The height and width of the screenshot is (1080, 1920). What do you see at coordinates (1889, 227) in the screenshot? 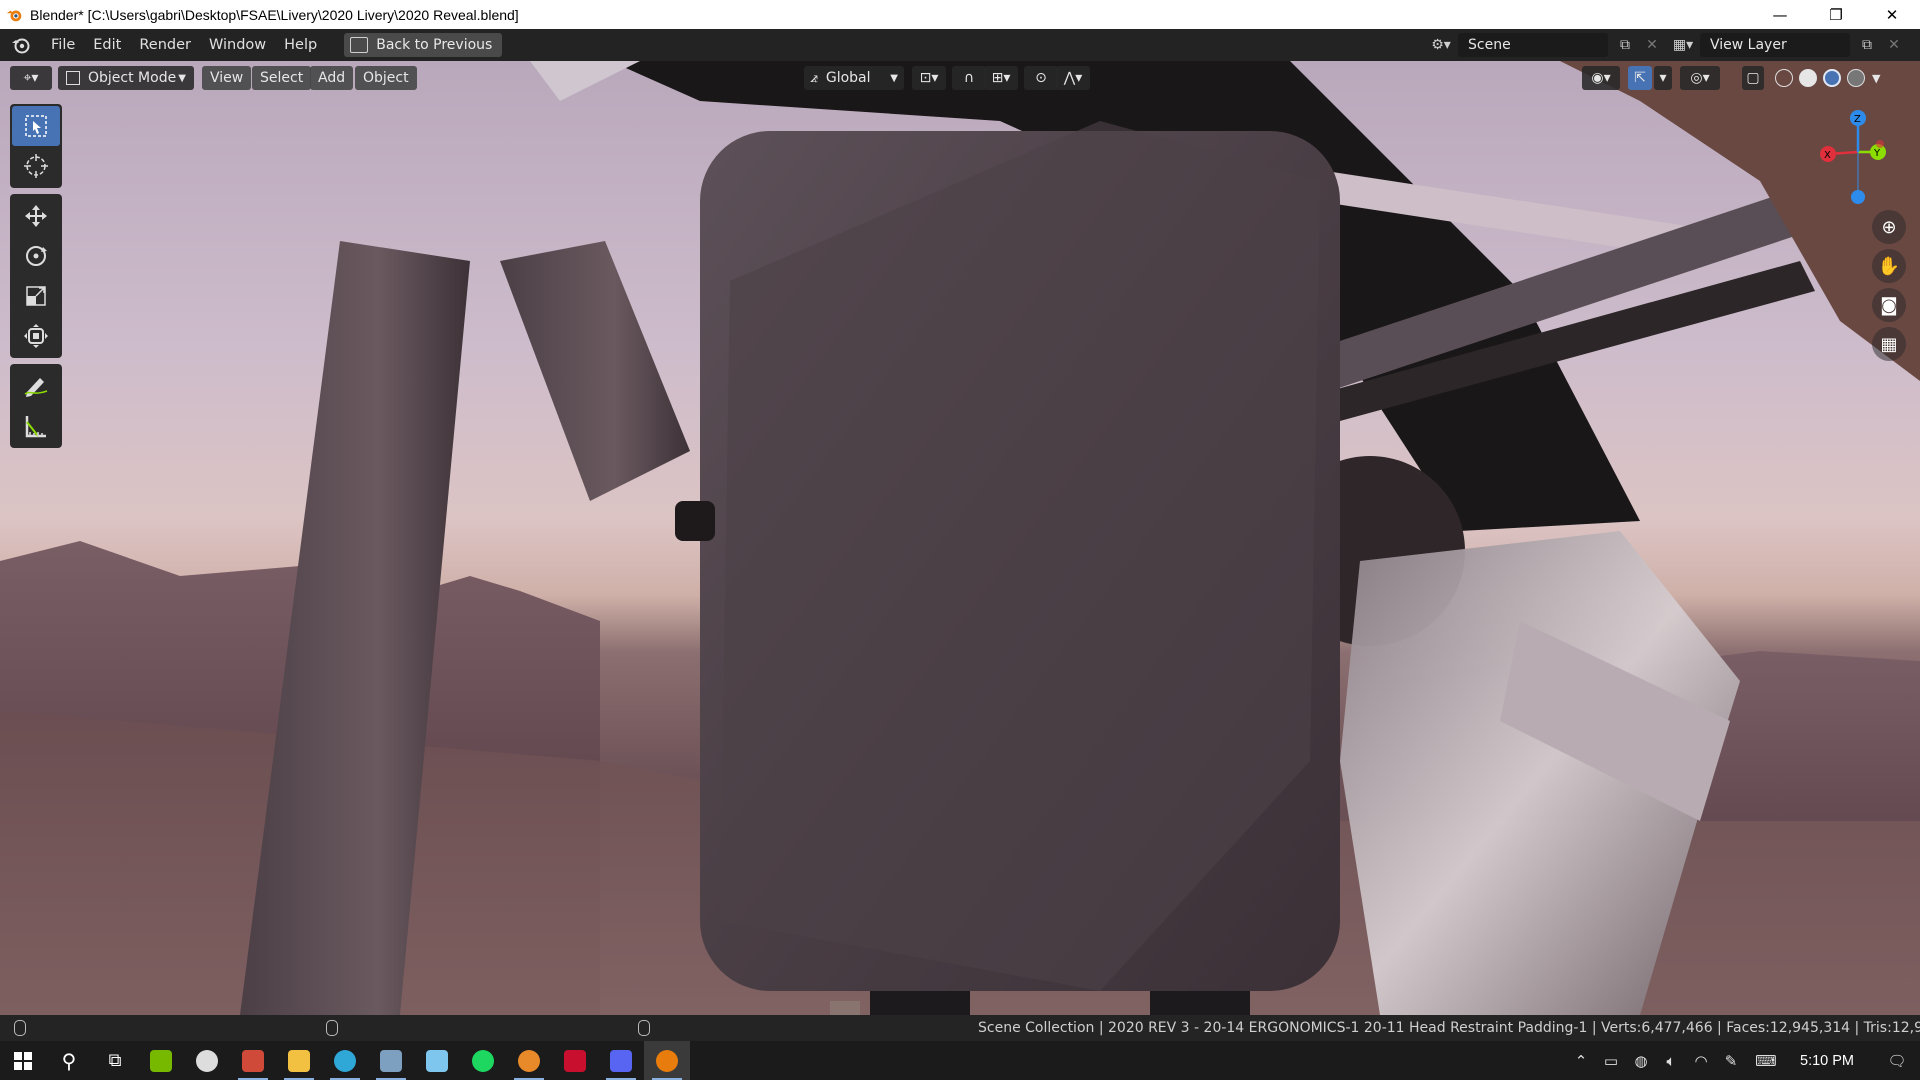
I see `zoom-button: ⊕` at bounding box center [1889, 227].